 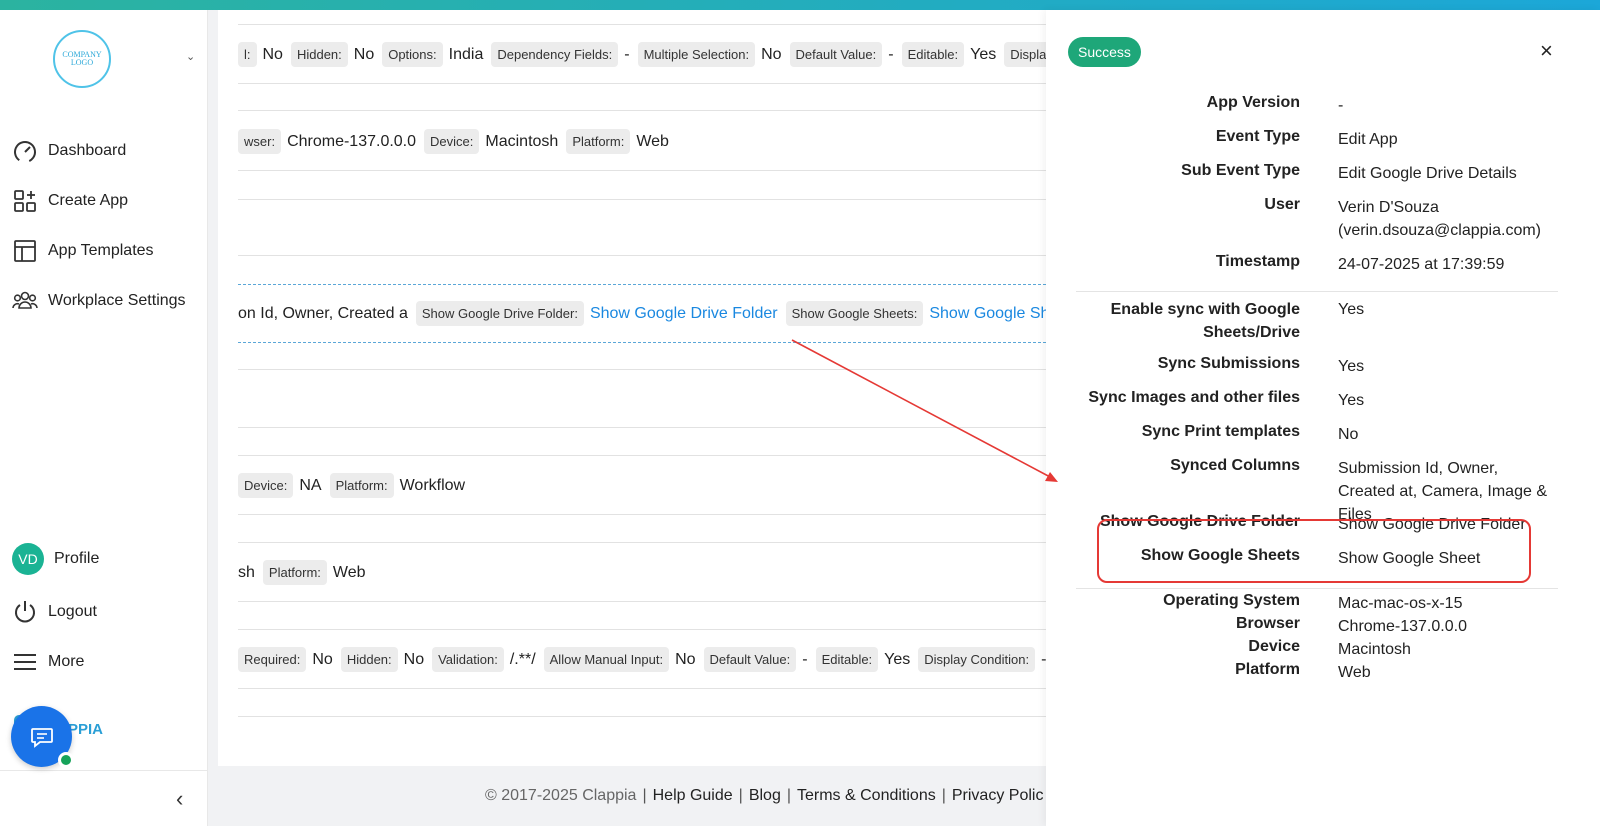 I want to click on close-icon: ×, so click(x=1546, y=51).